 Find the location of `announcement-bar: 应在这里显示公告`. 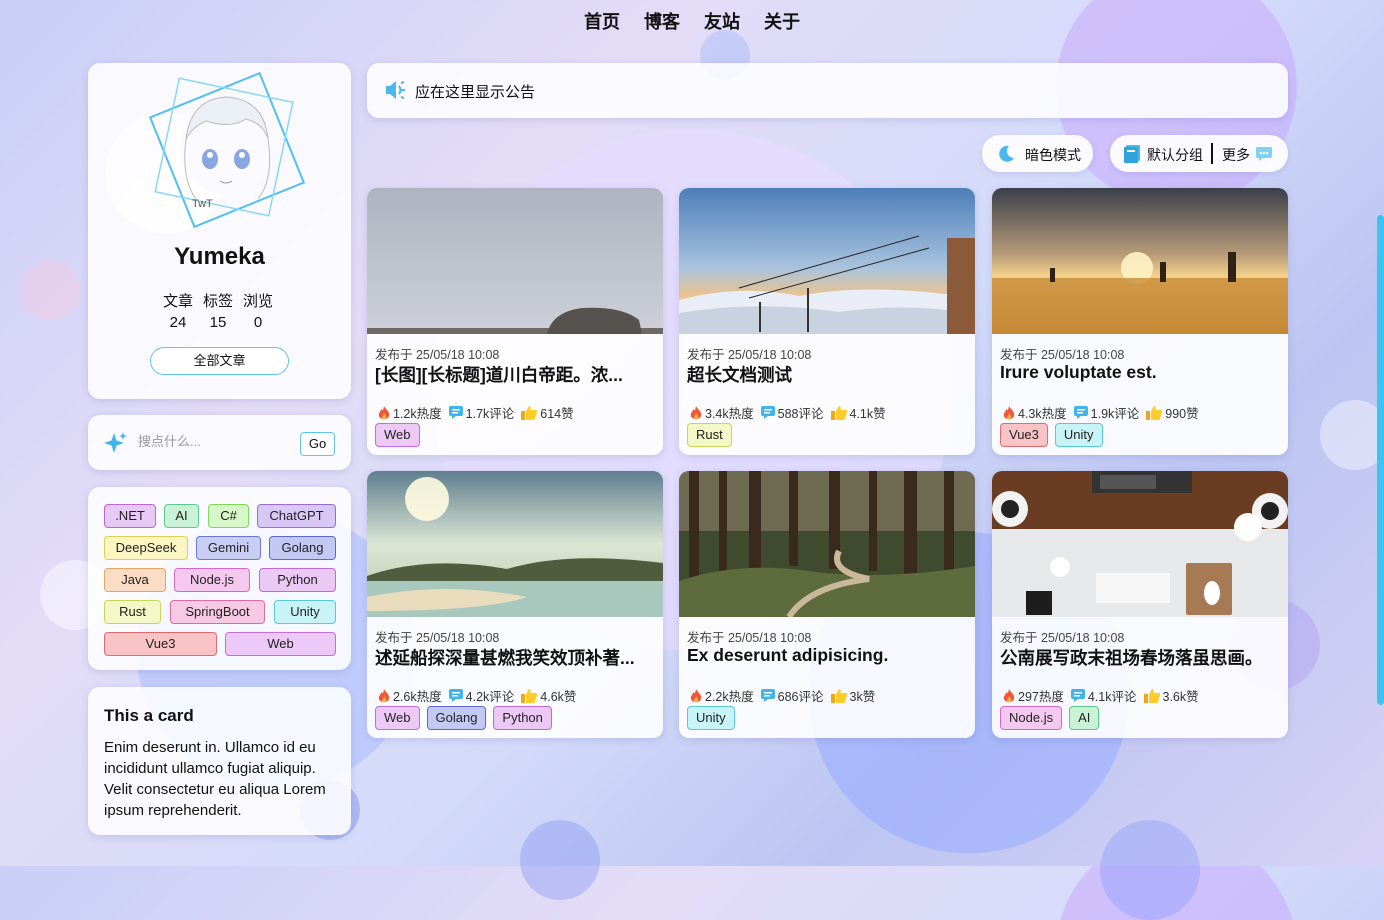

announcement-bar: 应在这里显示公告 is located at coordinates (827, 90).